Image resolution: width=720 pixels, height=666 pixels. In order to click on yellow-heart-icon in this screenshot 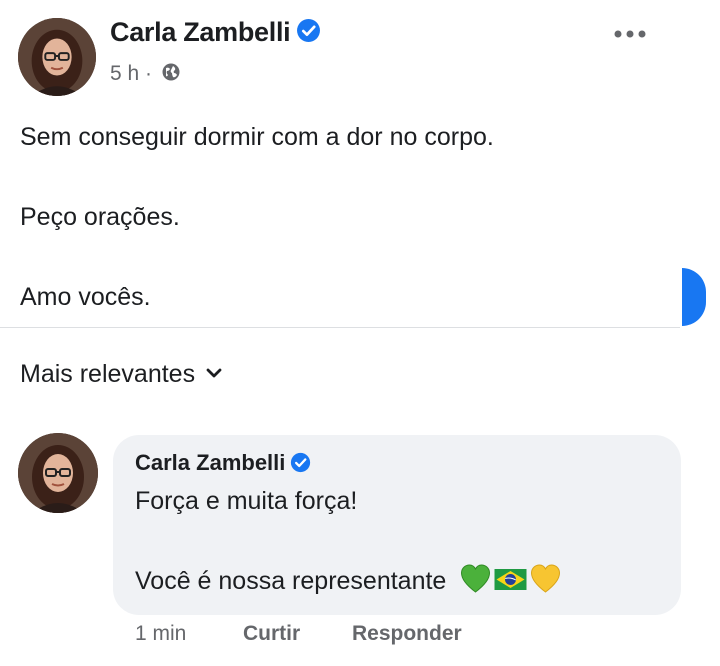, I will do `click(546, 579)`.